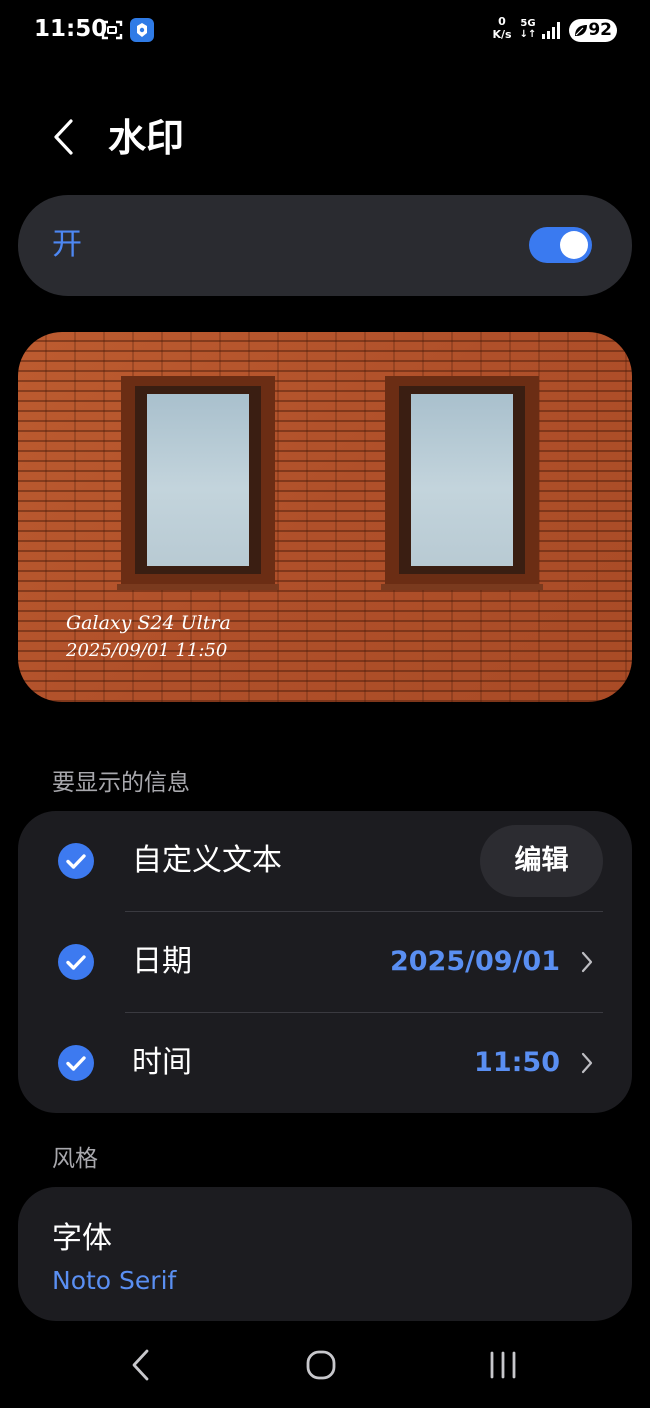 The height and width of the screenshot is (1408, 650). What do you see at coordinates (325, 31) in the screenshot?
I see `status-bar: 11:50 0 K/s 5G ↓↑ 92` at bounding box center [325, 31].